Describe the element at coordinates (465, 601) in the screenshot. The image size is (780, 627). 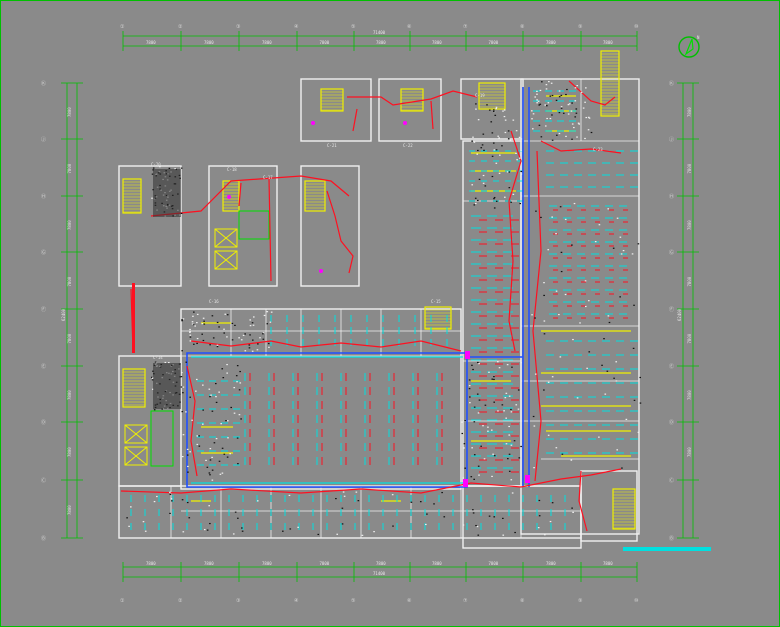
I see `axis-label-bottom: ⑦` at that location.